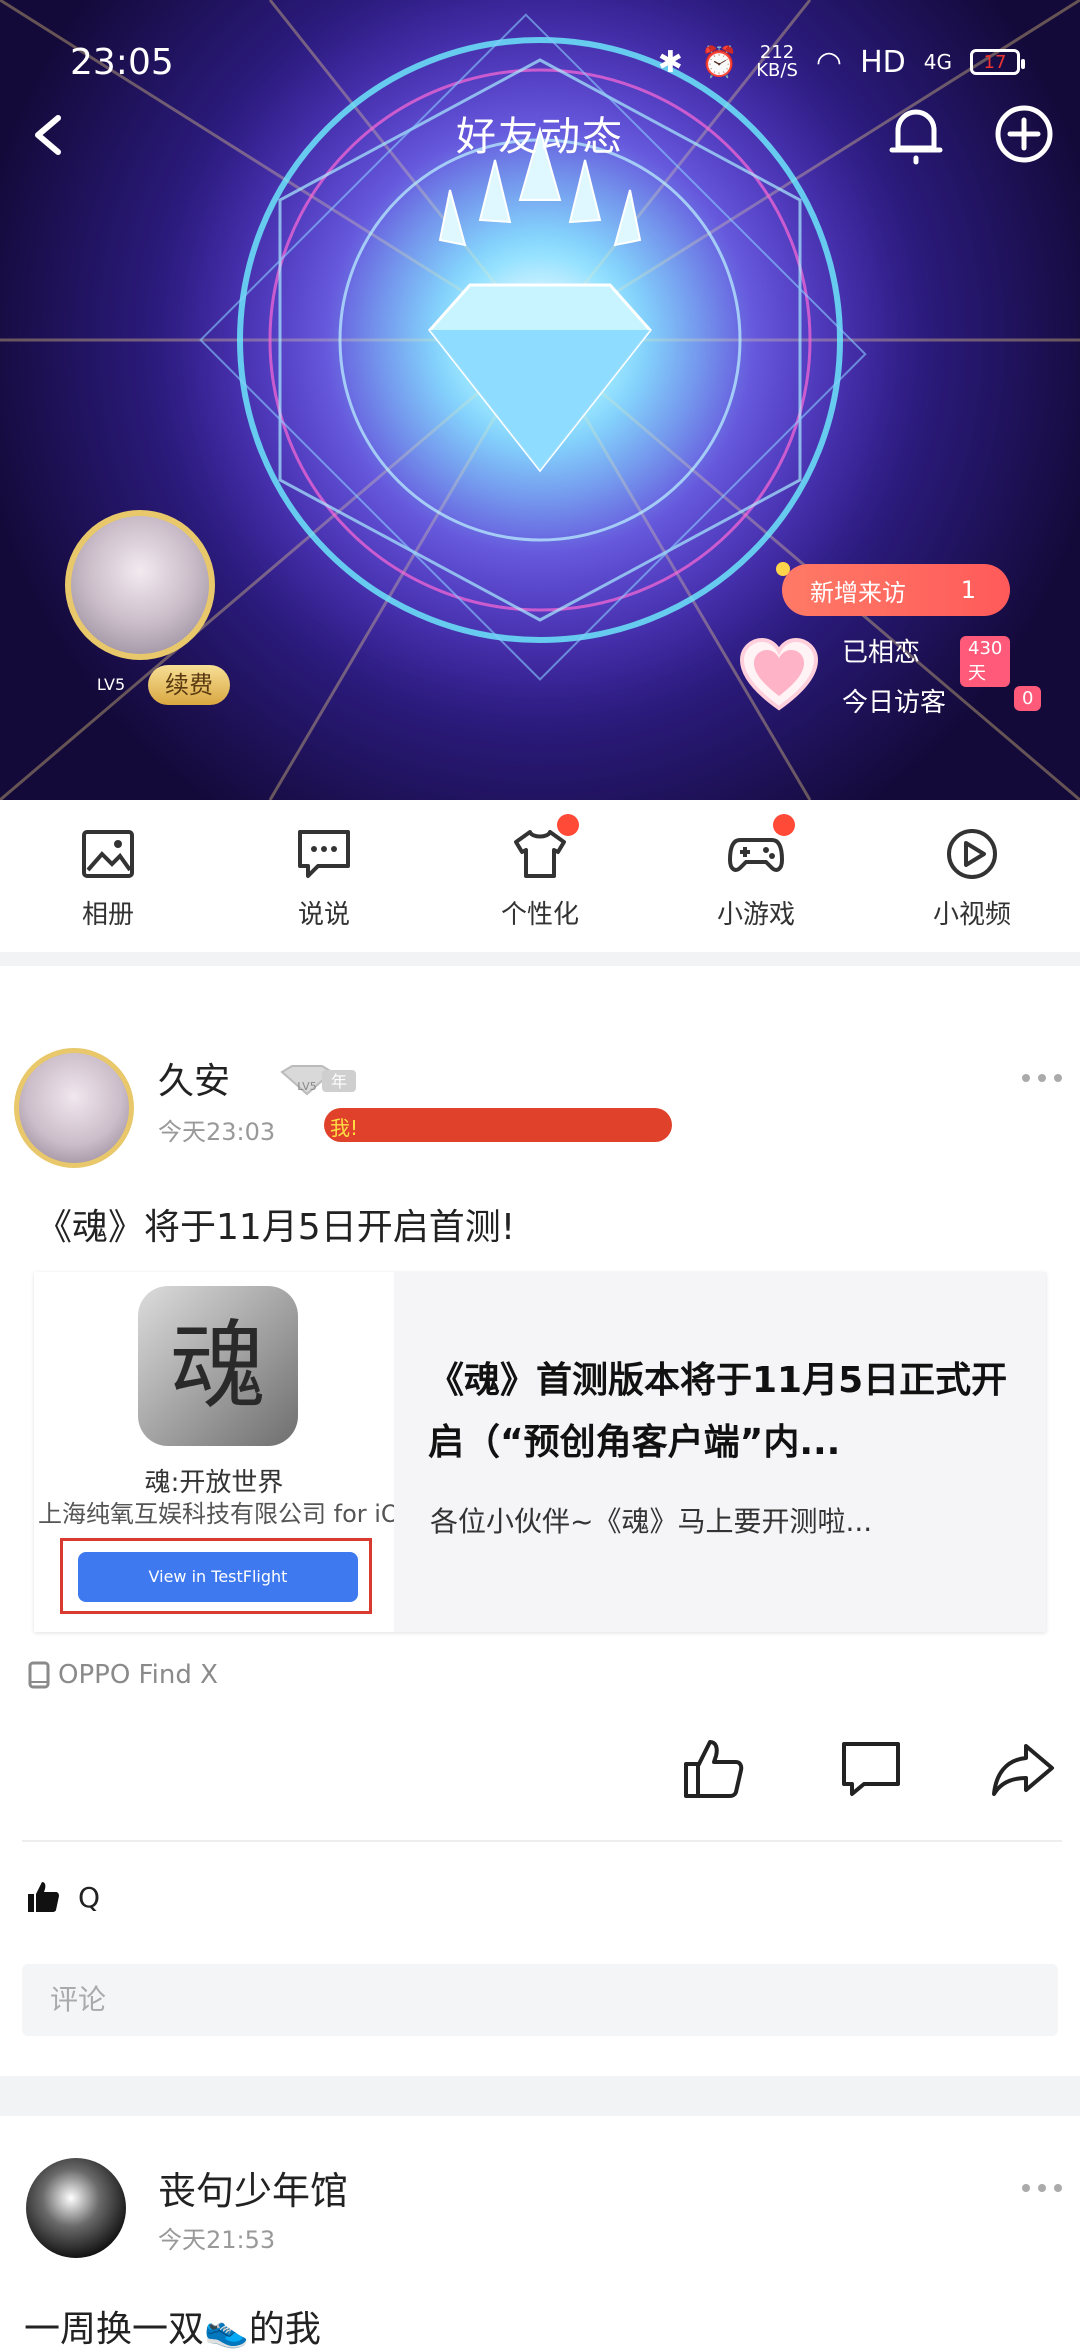  Describe the element at coordinates (324, 854) in the screenshot. I see `chat-icon` at that location.